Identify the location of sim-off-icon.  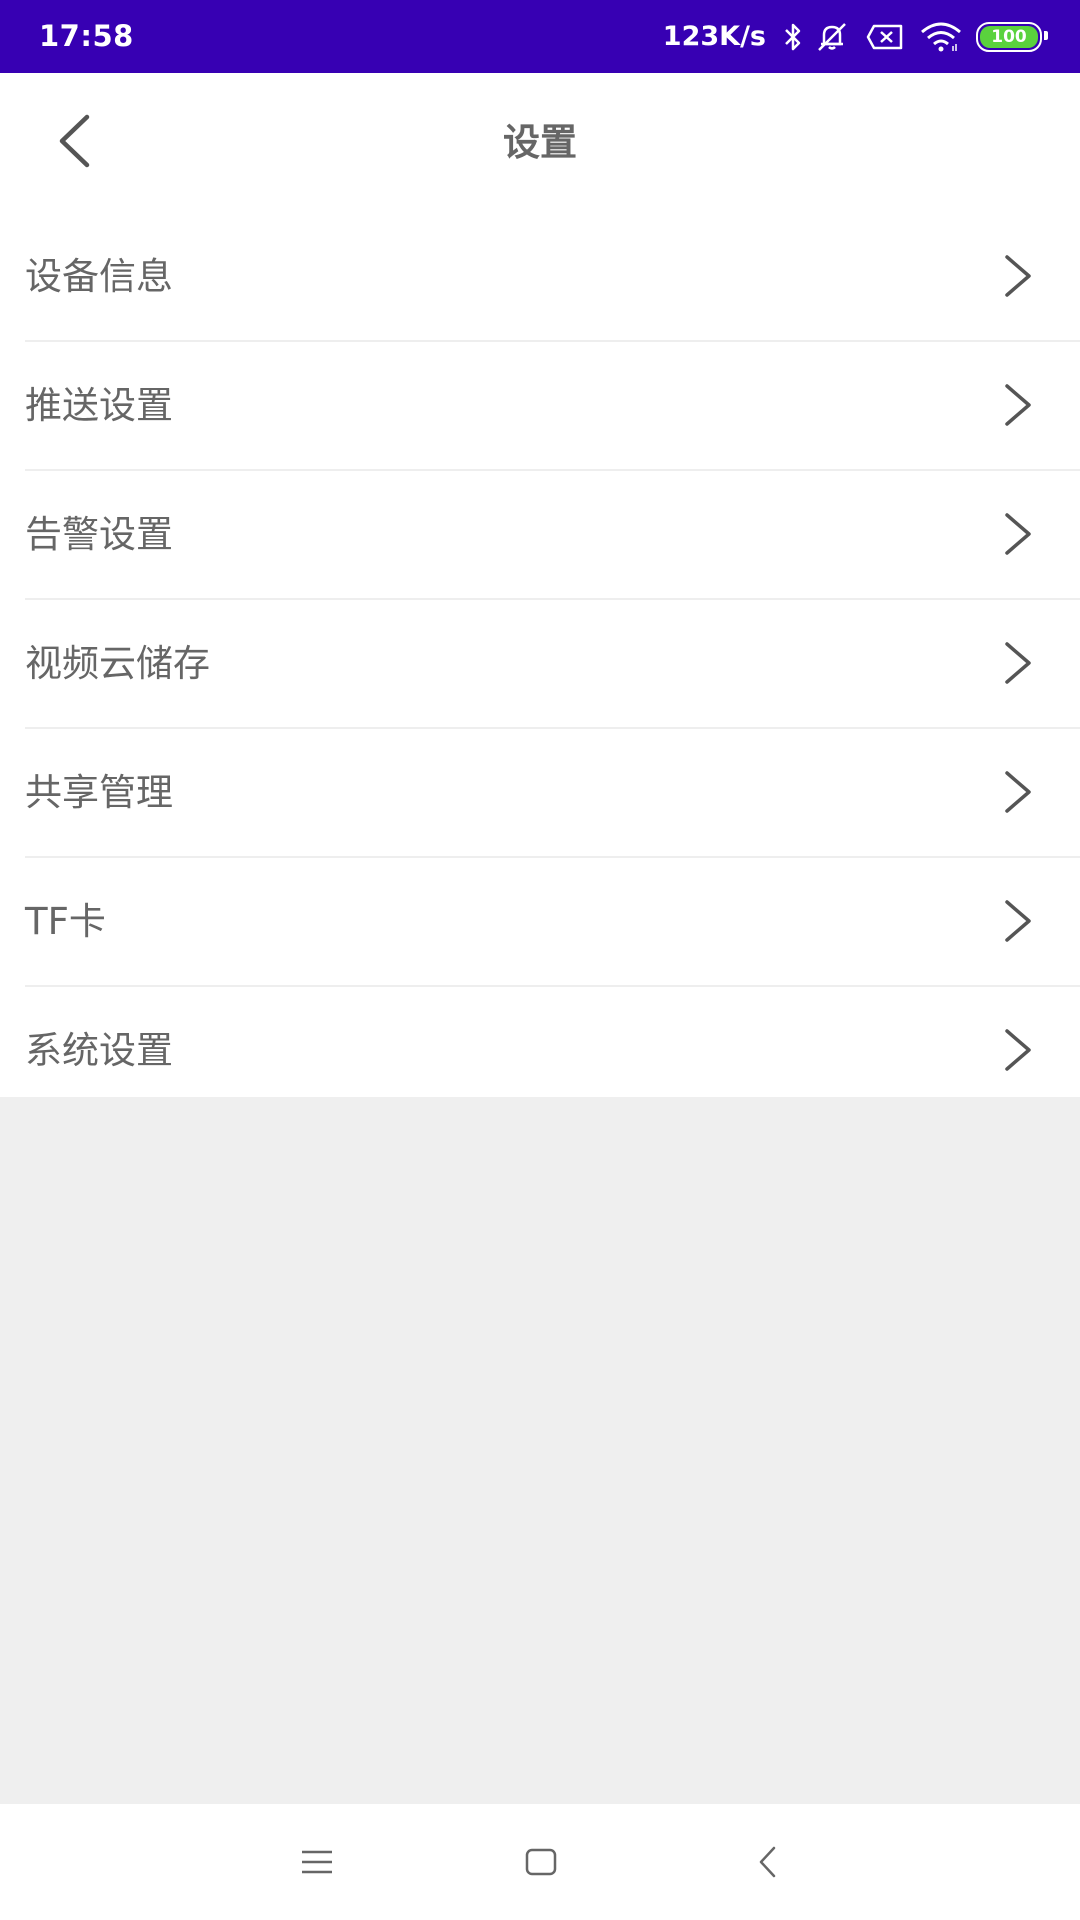
(885, 37).